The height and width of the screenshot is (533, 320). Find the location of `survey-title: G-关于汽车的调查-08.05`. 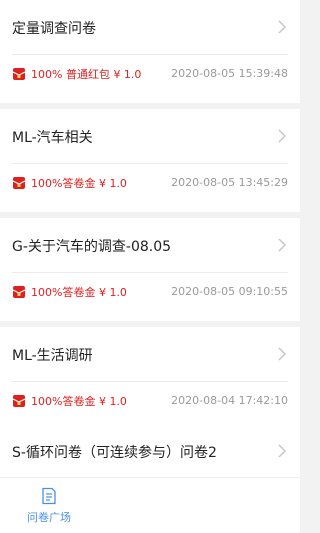

survey-title: G-关于汽车的调查-08.05 is located at coordinates (92, 247).